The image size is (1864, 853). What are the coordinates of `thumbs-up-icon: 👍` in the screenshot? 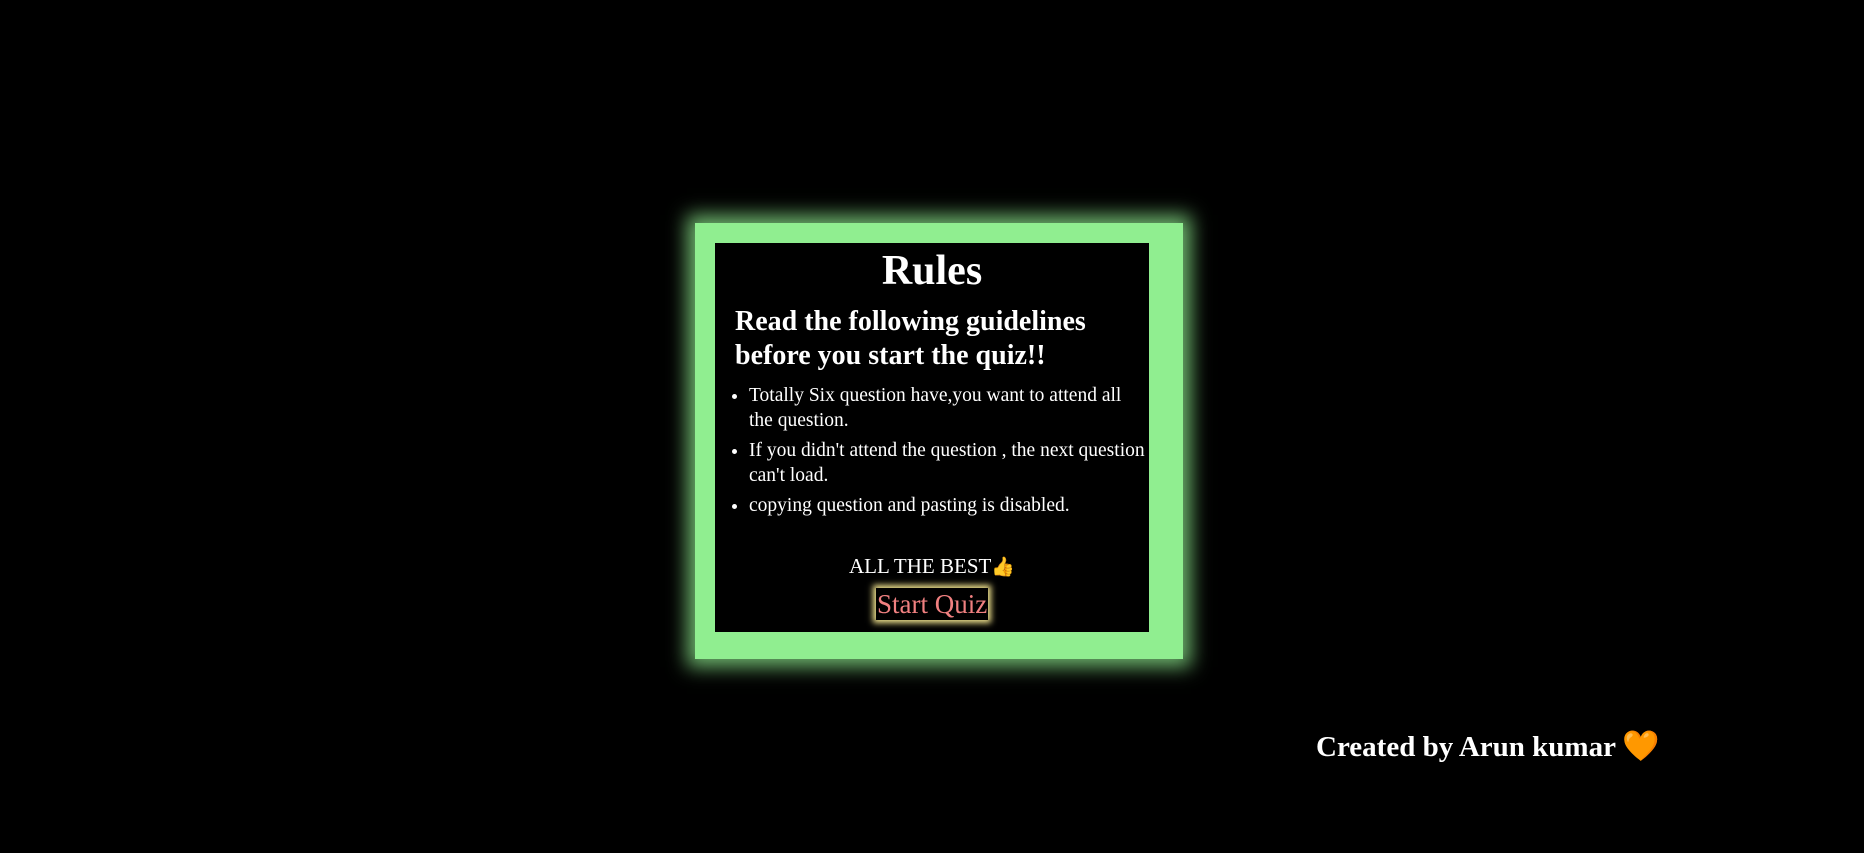 It's located at (1003, 567).